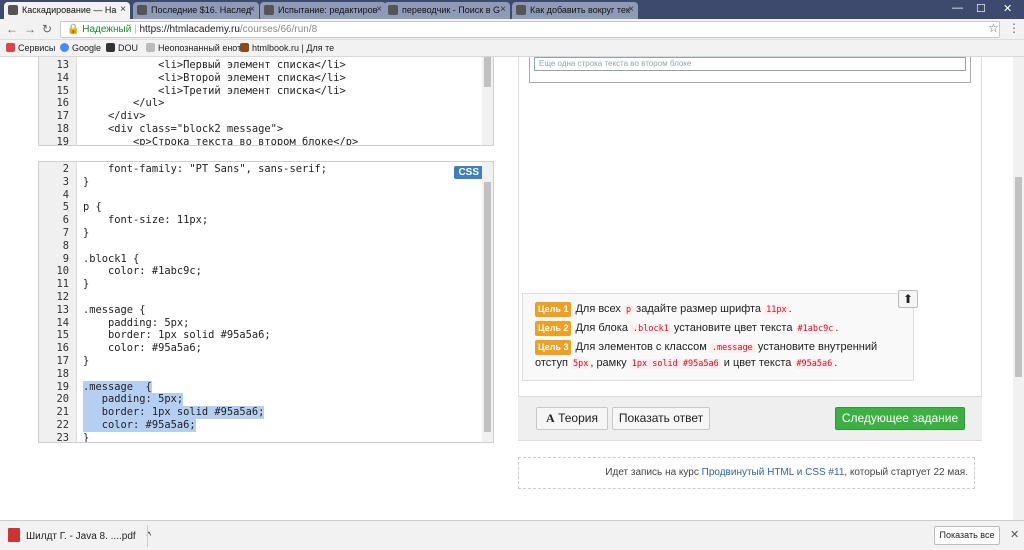 Image resolution: width=1024 pixels, height=550 pixels. What do you see at coordinates (261, 78) in the screenshot?
I see `code-line: 14 <li>Второй элемент списка</li>` at bounding box center [261, 78].